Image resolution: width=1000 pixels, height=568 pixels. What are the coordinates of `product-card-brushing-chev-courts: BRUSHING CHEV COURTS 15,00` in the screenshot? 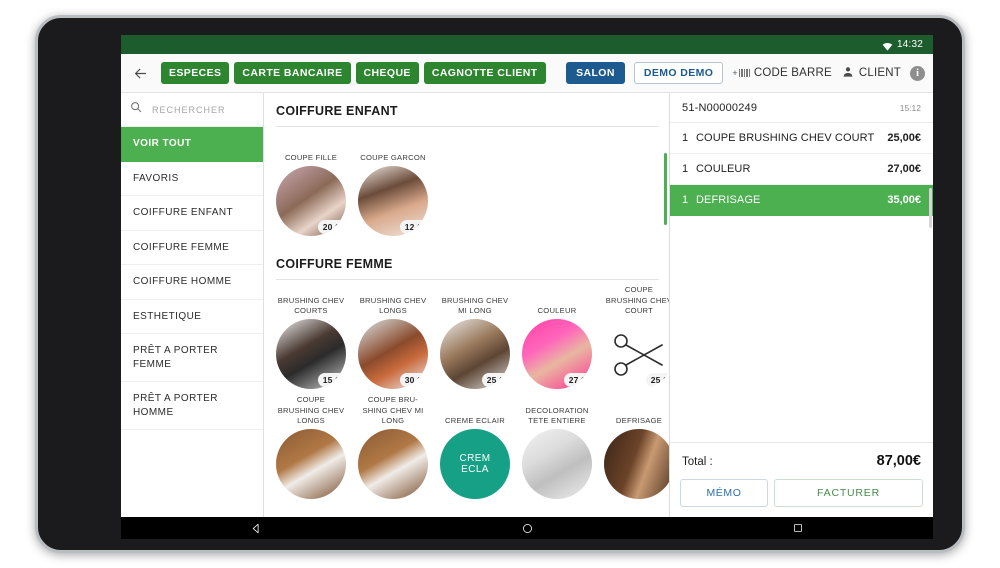 It's located at (311, 339).